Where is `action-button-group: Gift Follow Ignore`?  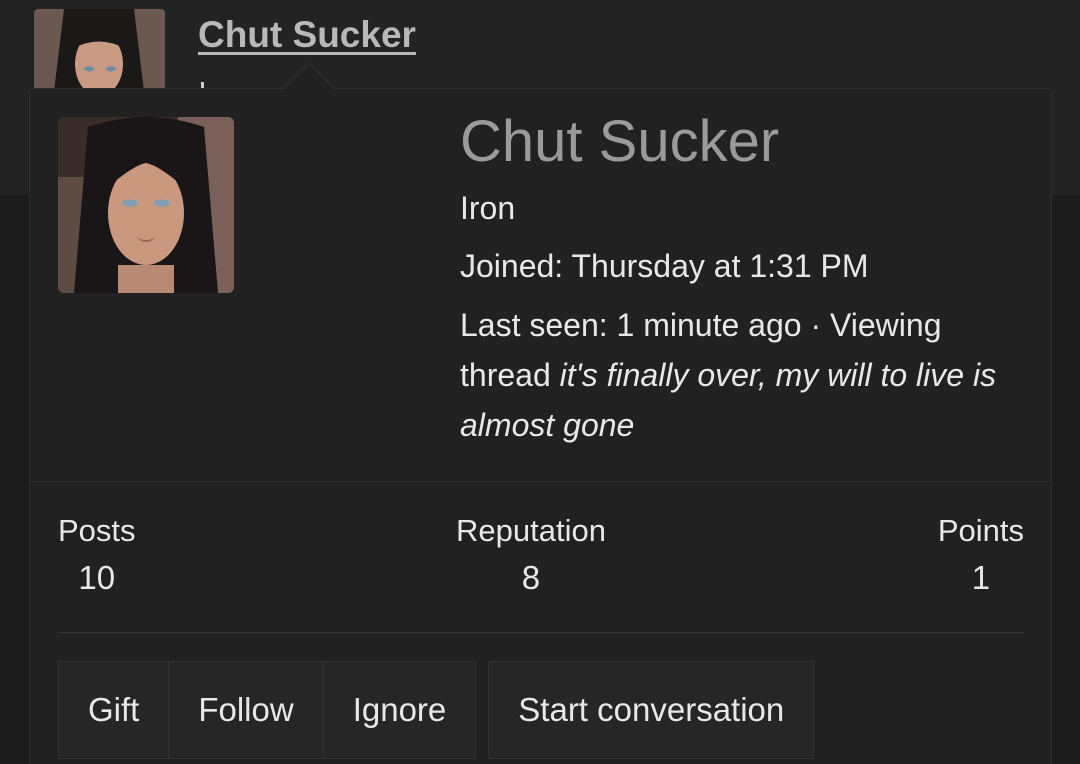
action-button-group: Gift Follow Ignore is located at coordinates (267, 710).